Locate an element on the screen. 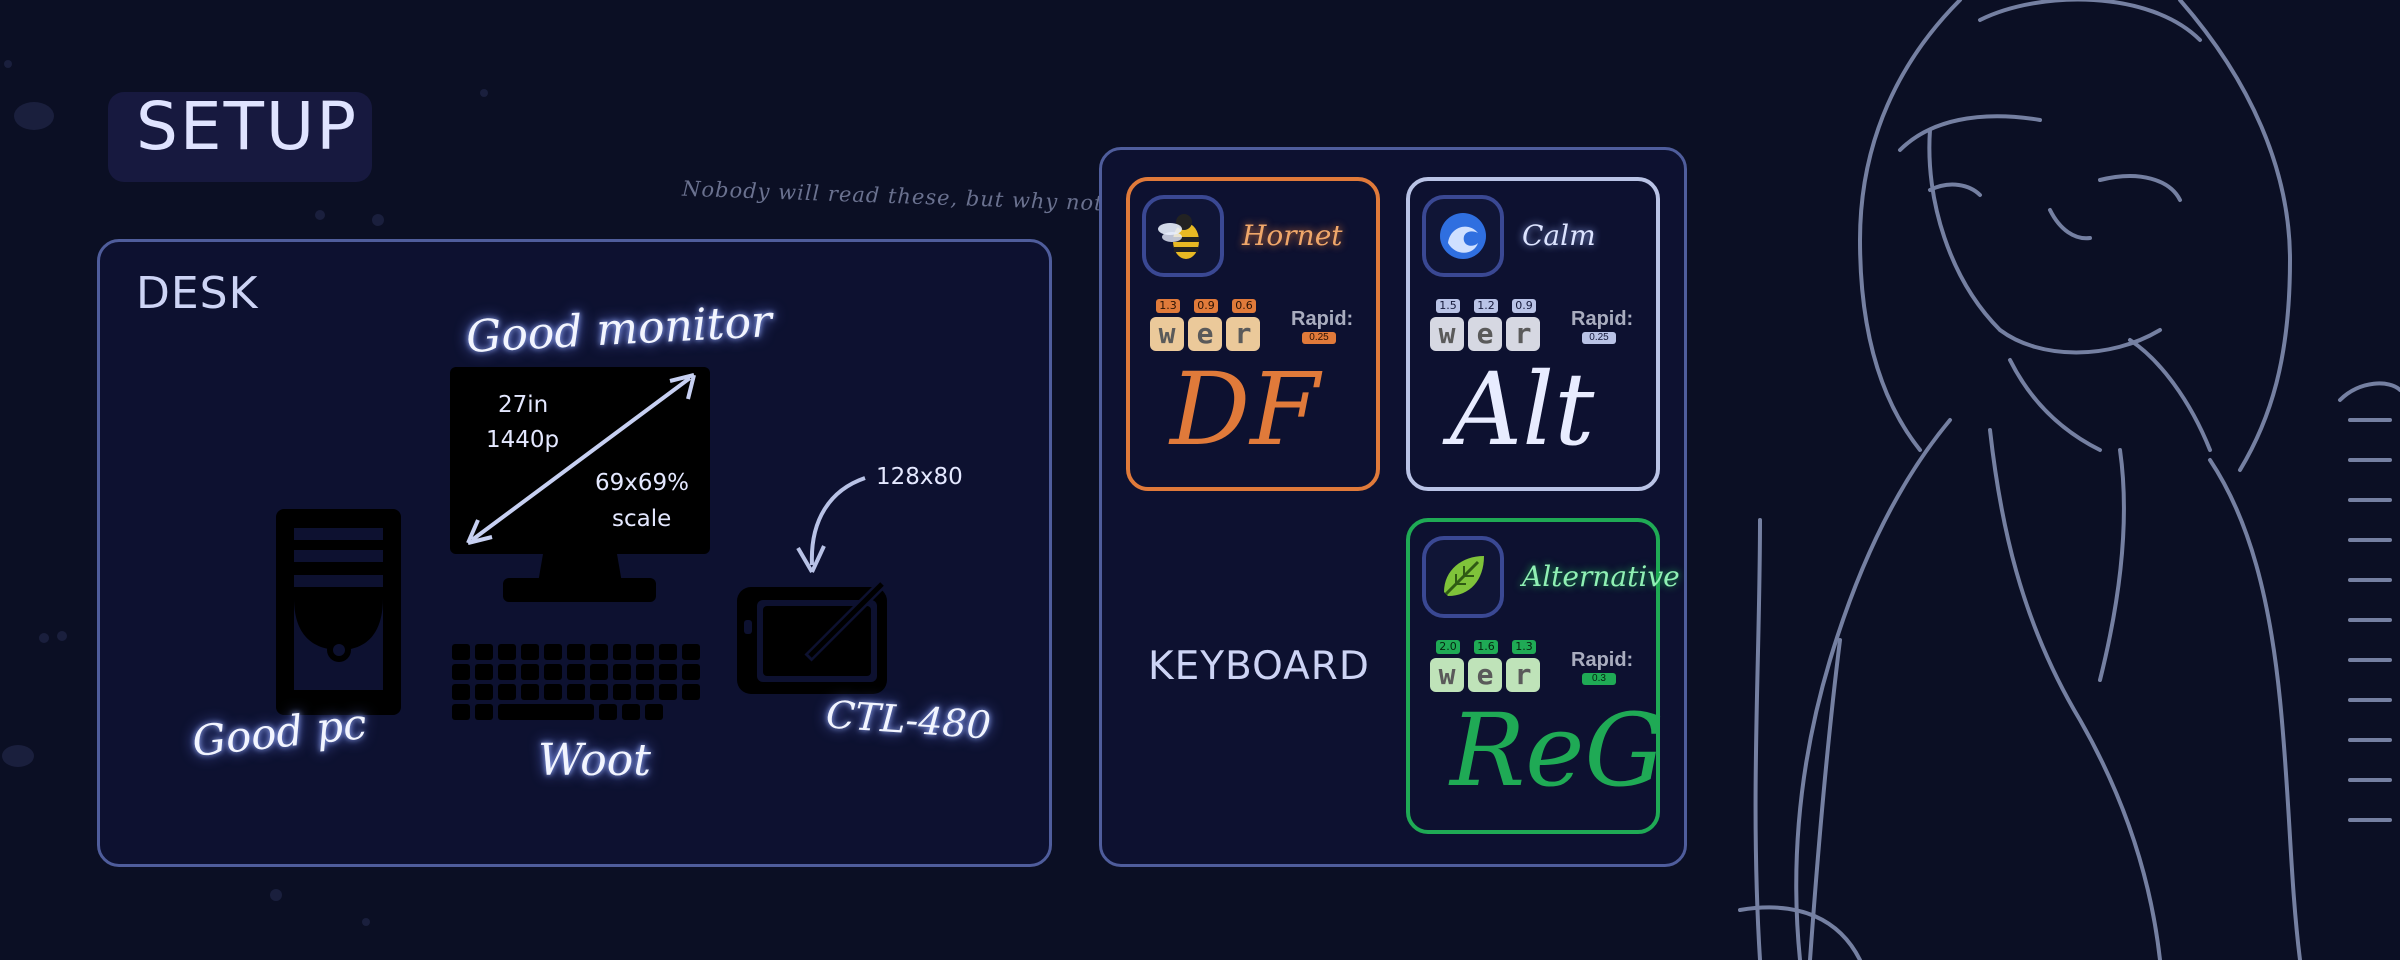 Image resolution: width=2400 pixels, height=960 pixels. monitor-scale-word: scale is located at coordinates (642, 519).